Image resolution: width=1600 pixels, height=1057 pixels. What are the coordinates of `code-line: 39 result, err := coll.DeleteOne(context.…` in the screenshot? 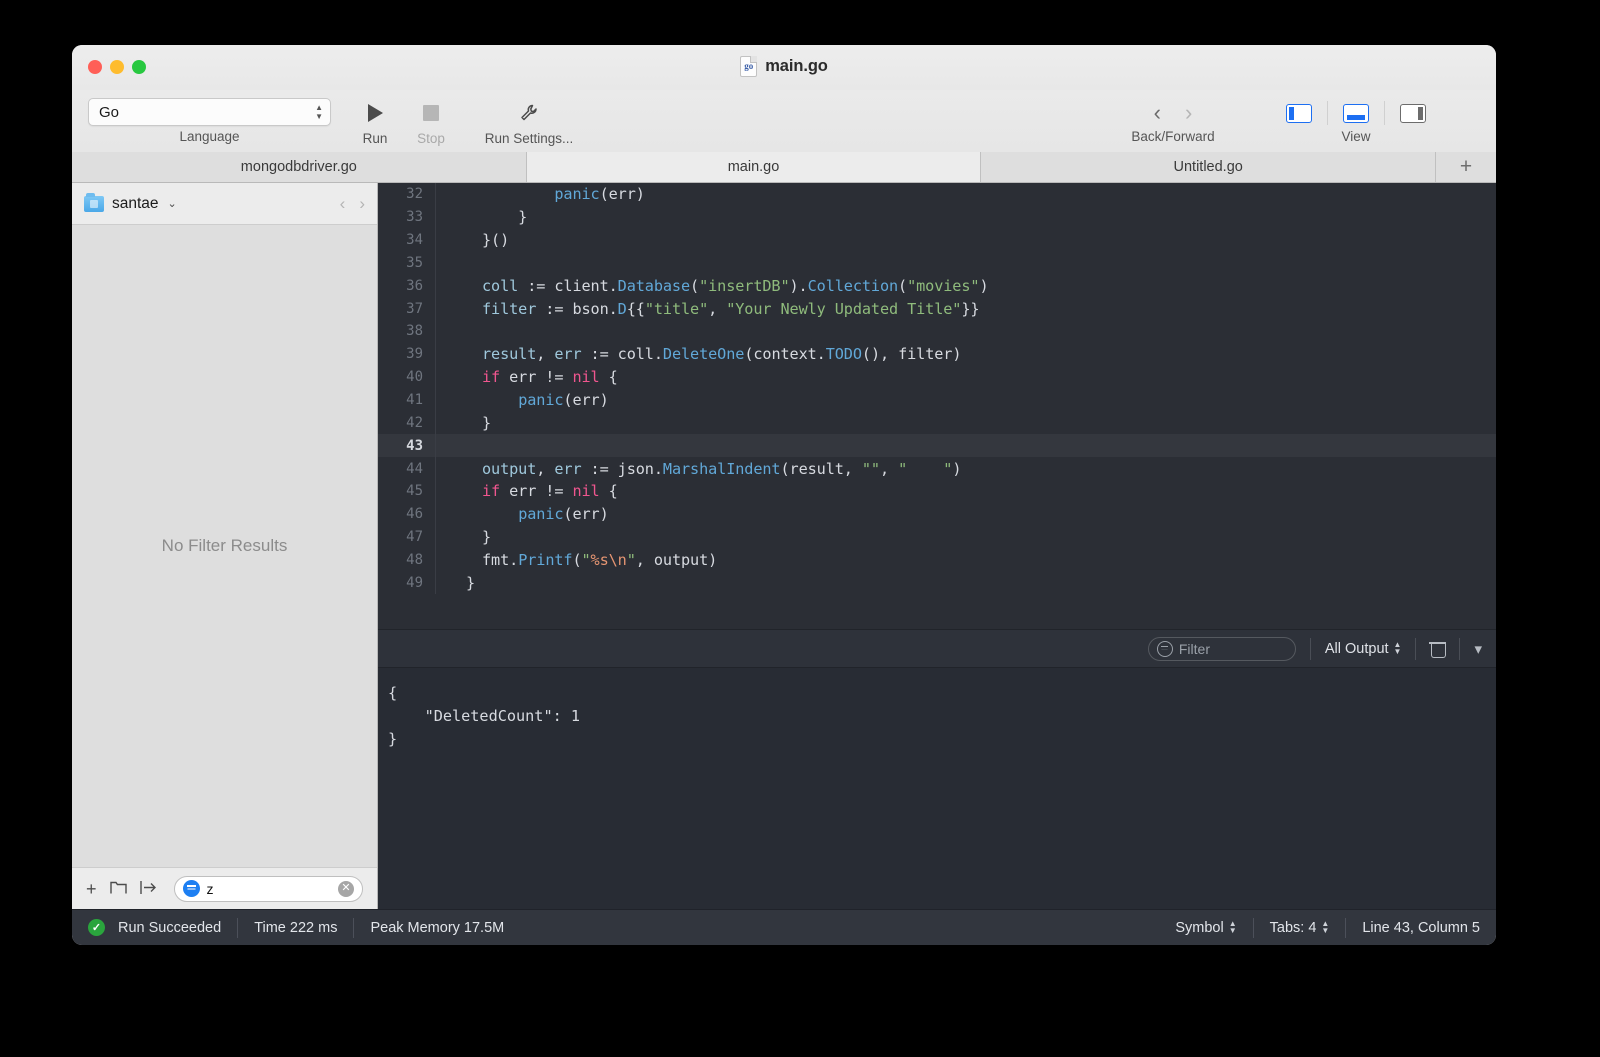 It's located at (937, 354).